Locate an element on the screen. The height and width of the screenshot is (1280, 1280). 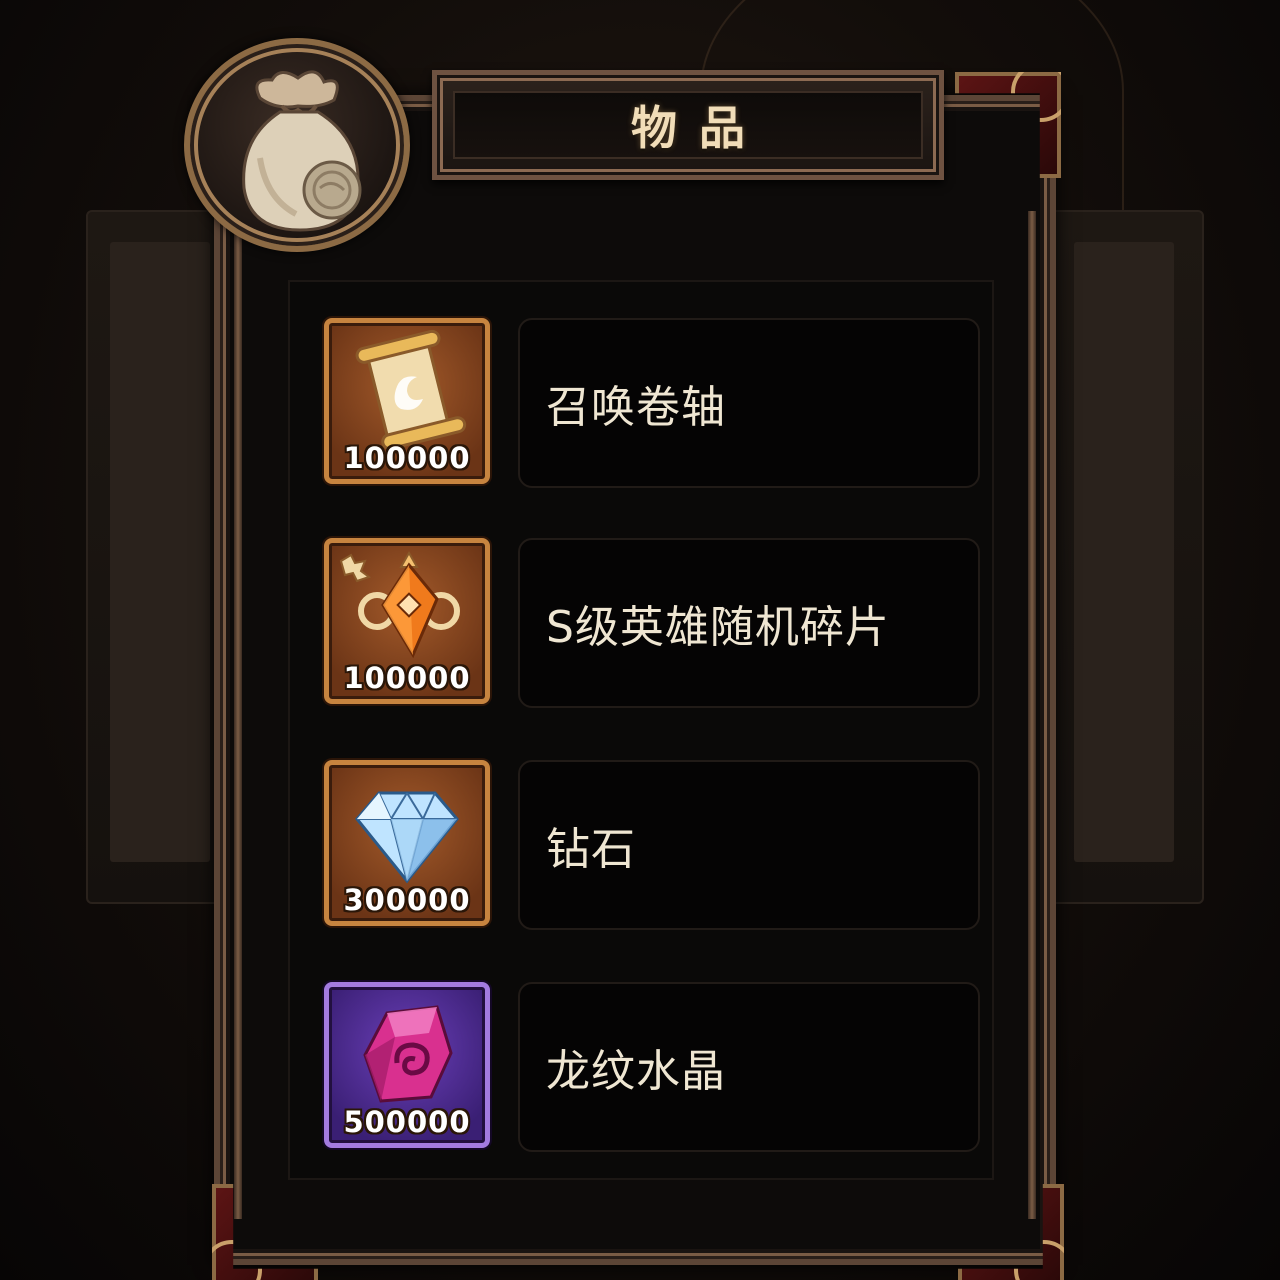
diamond-icon is located at coordinates (407, 837).